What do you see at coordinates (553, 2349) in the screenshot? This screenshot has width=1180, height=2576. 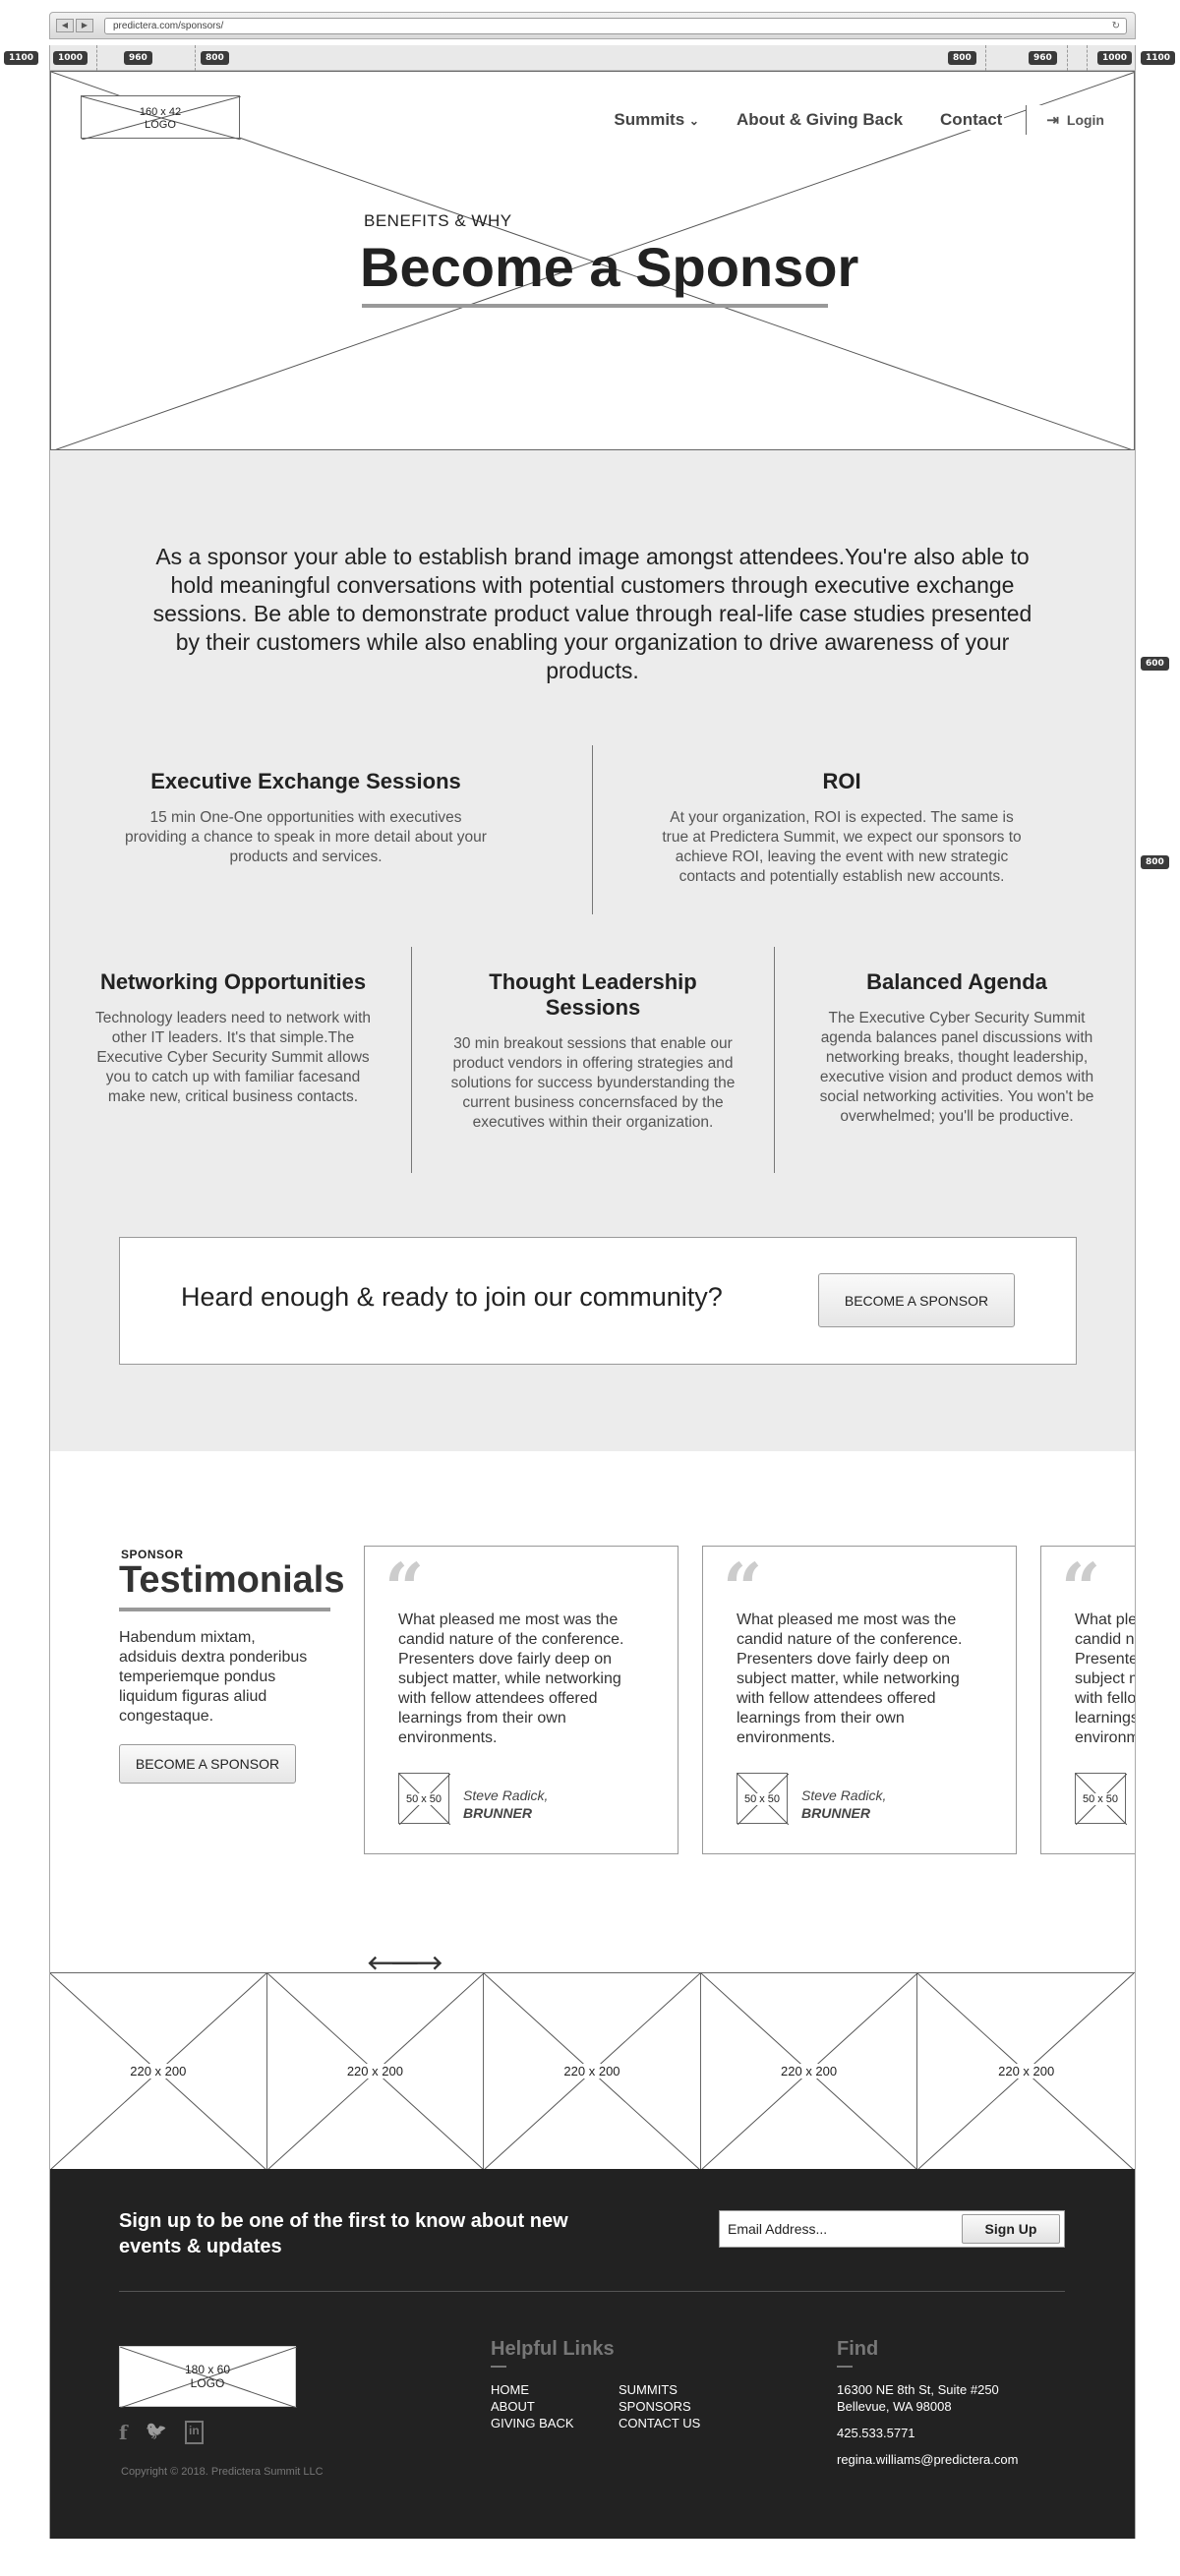 I see `helpful-links-title: Helpful Links` at bounding box center [553, 2349].